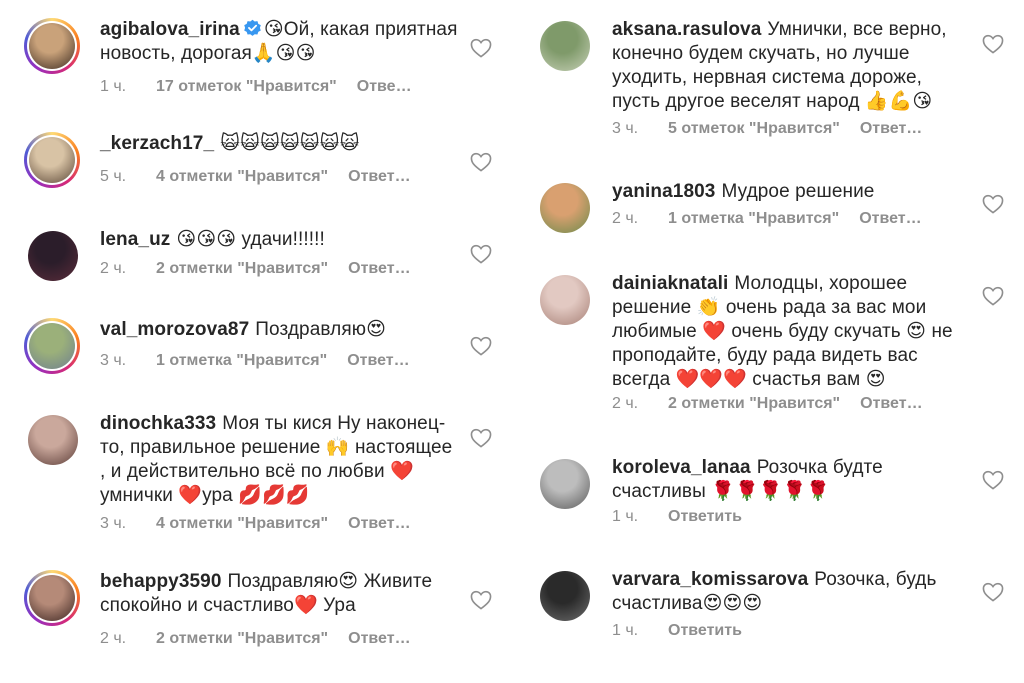 This screenshot has height=683, width=1024. I want to click on comment-username: aksana.rasulova, so click(686, 29).